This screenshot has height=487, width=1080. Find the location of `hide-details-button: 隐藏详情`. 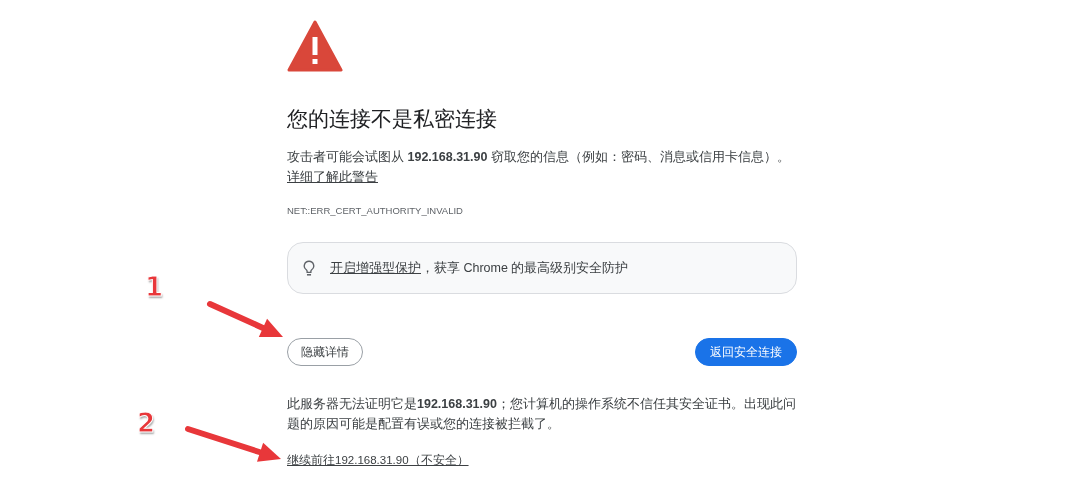

hide-details-button: 隐藏详情 is located at coordinates (325, 352).